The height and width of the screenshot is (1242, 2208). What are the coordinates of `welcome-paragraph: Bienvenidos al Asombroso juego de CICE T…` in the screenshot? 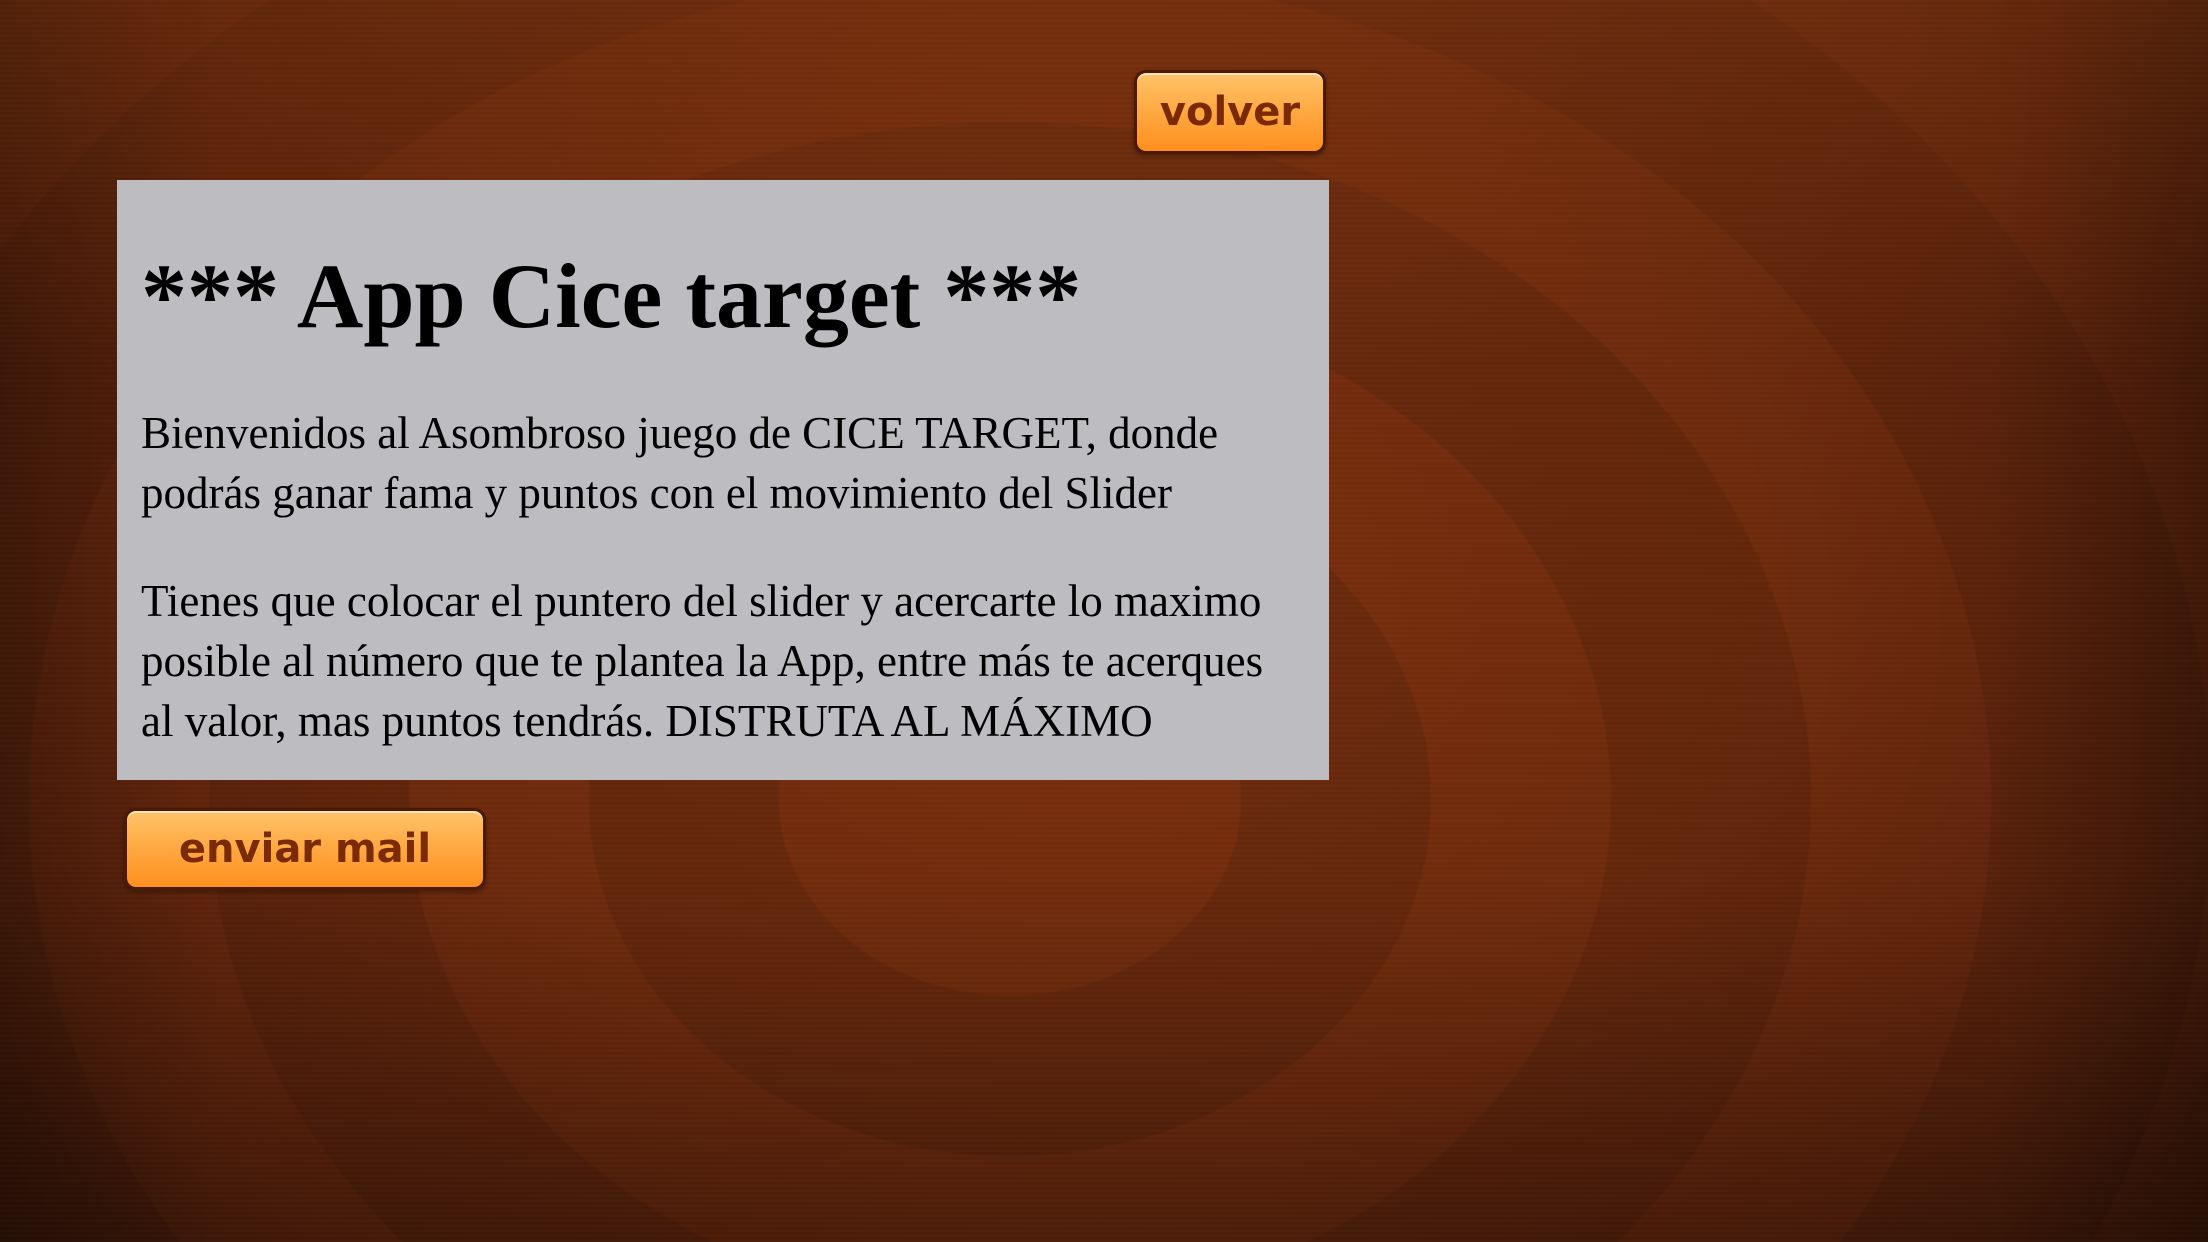 It's located at (680, 463).